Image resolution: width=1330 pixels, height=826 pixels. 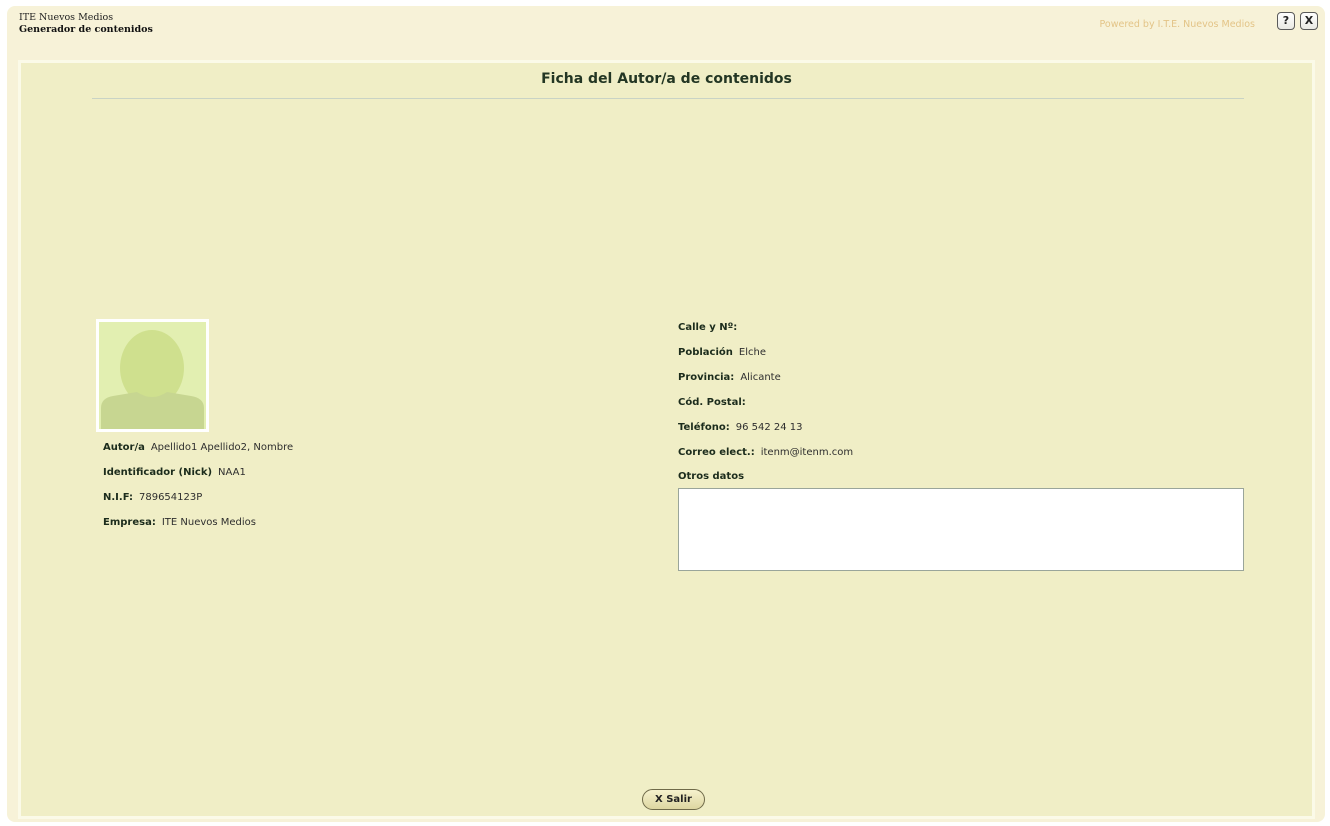 What do you see at coordinates (129, 522) in the screenshot?
I see `field-label: Empresa:` at bounding box center [129, 522].